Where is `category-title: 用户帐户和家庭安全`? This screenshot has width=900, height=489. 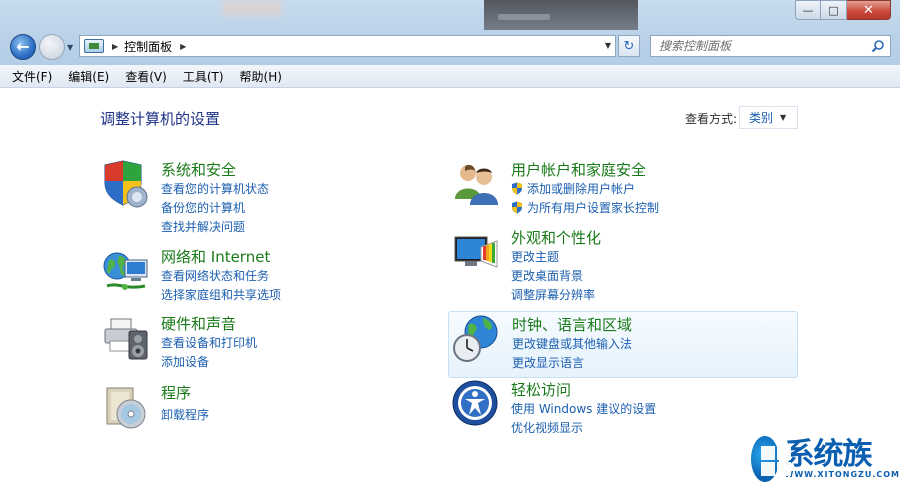 category-title: 用户帐户和家庭安全 is located at coordinates (578, 169).